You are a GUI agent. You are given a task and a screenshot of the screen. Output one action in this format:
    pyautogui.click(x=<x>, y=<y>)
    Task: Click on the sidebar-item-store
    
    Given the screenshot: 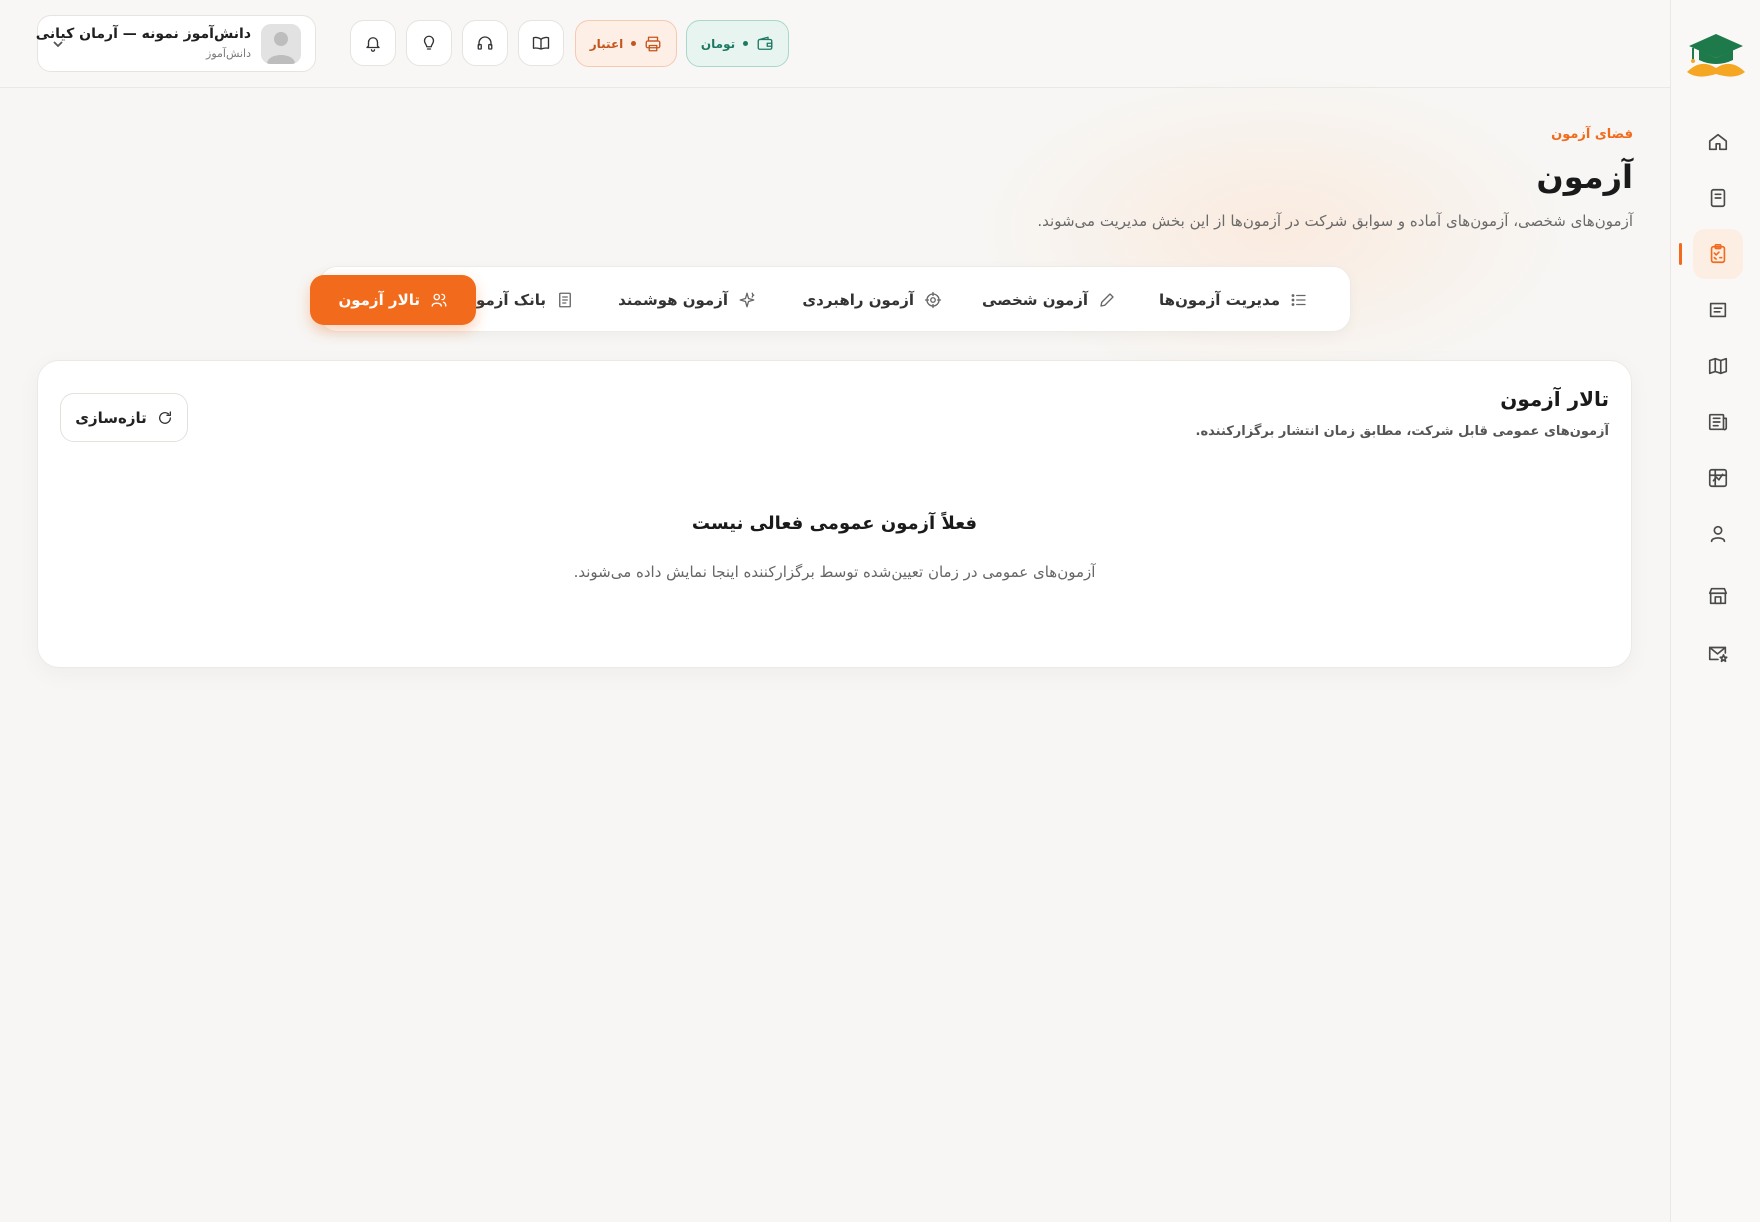 What is the action you would take?
    pyautogui.click(x=1718, y=596)
    